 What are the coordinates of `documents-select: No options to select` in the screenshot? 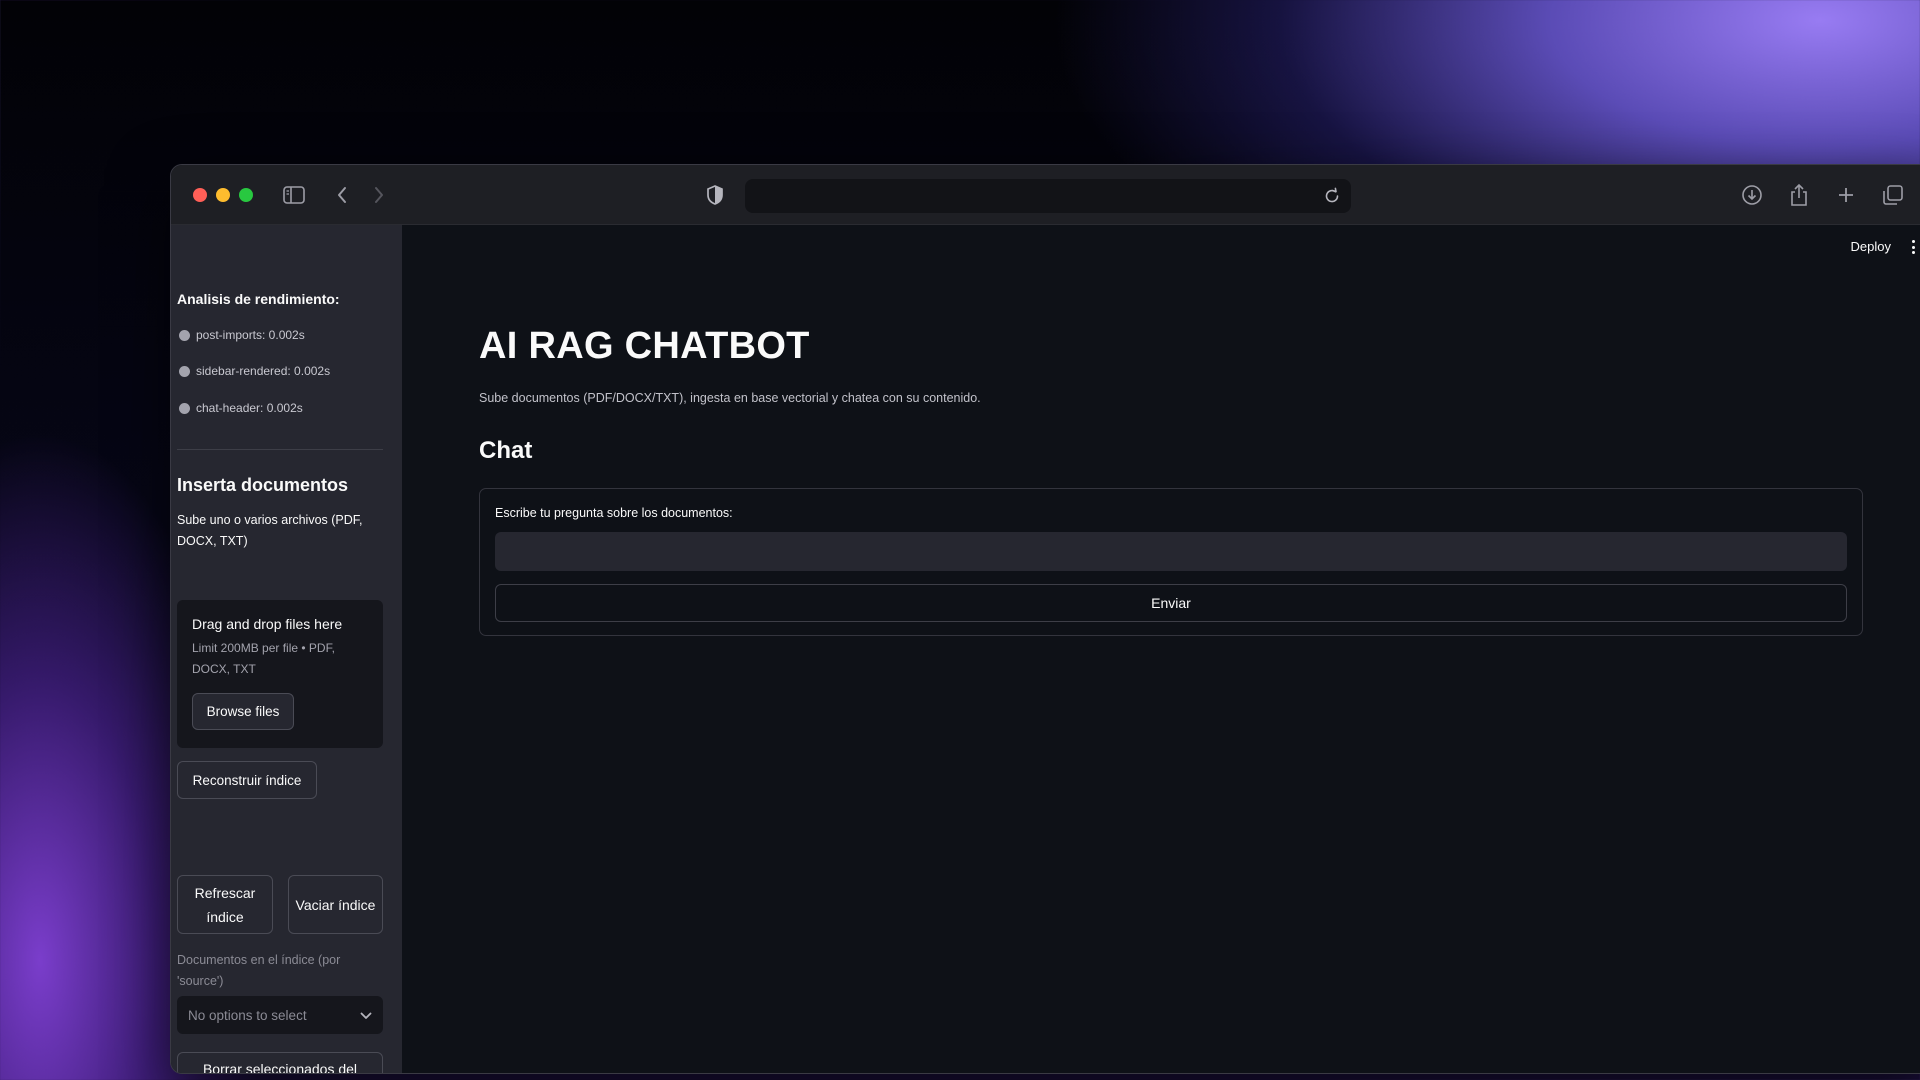 It's located at (280, 1015).